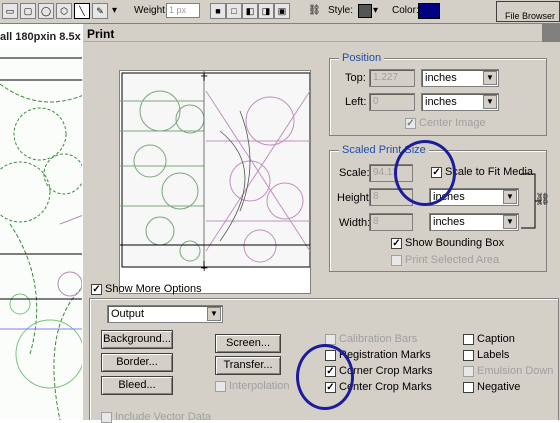 This screenshot has height=423, width=560. What do you see at coordinates (114, 10) in the screenshot?
I see `dropdown-arrow-icon: ▾` at bounding box center [114, 10].